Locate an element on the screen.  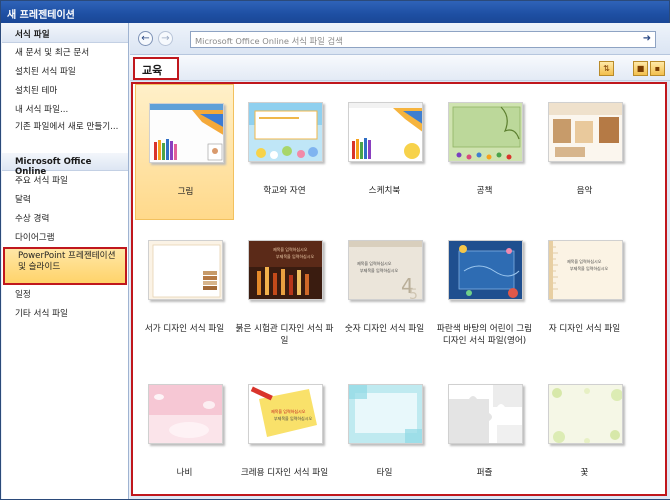
template-tile-blue-kids: 파란색 바탕의 어린이 그림 디자인 서식 파일(영어) is located at coordinates (484, 293).